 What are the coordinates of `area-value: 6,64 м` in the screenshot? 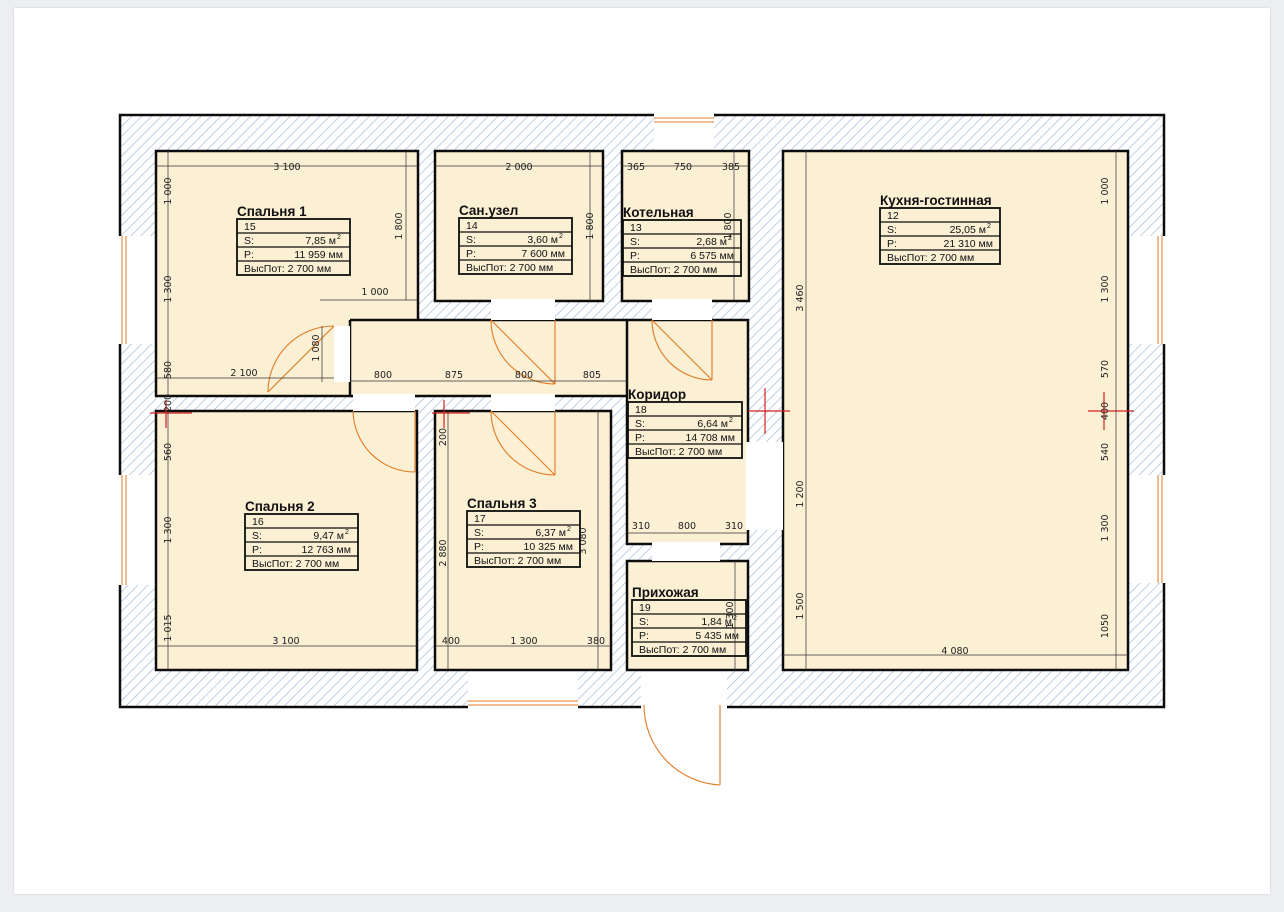 It's located at (712, 424).